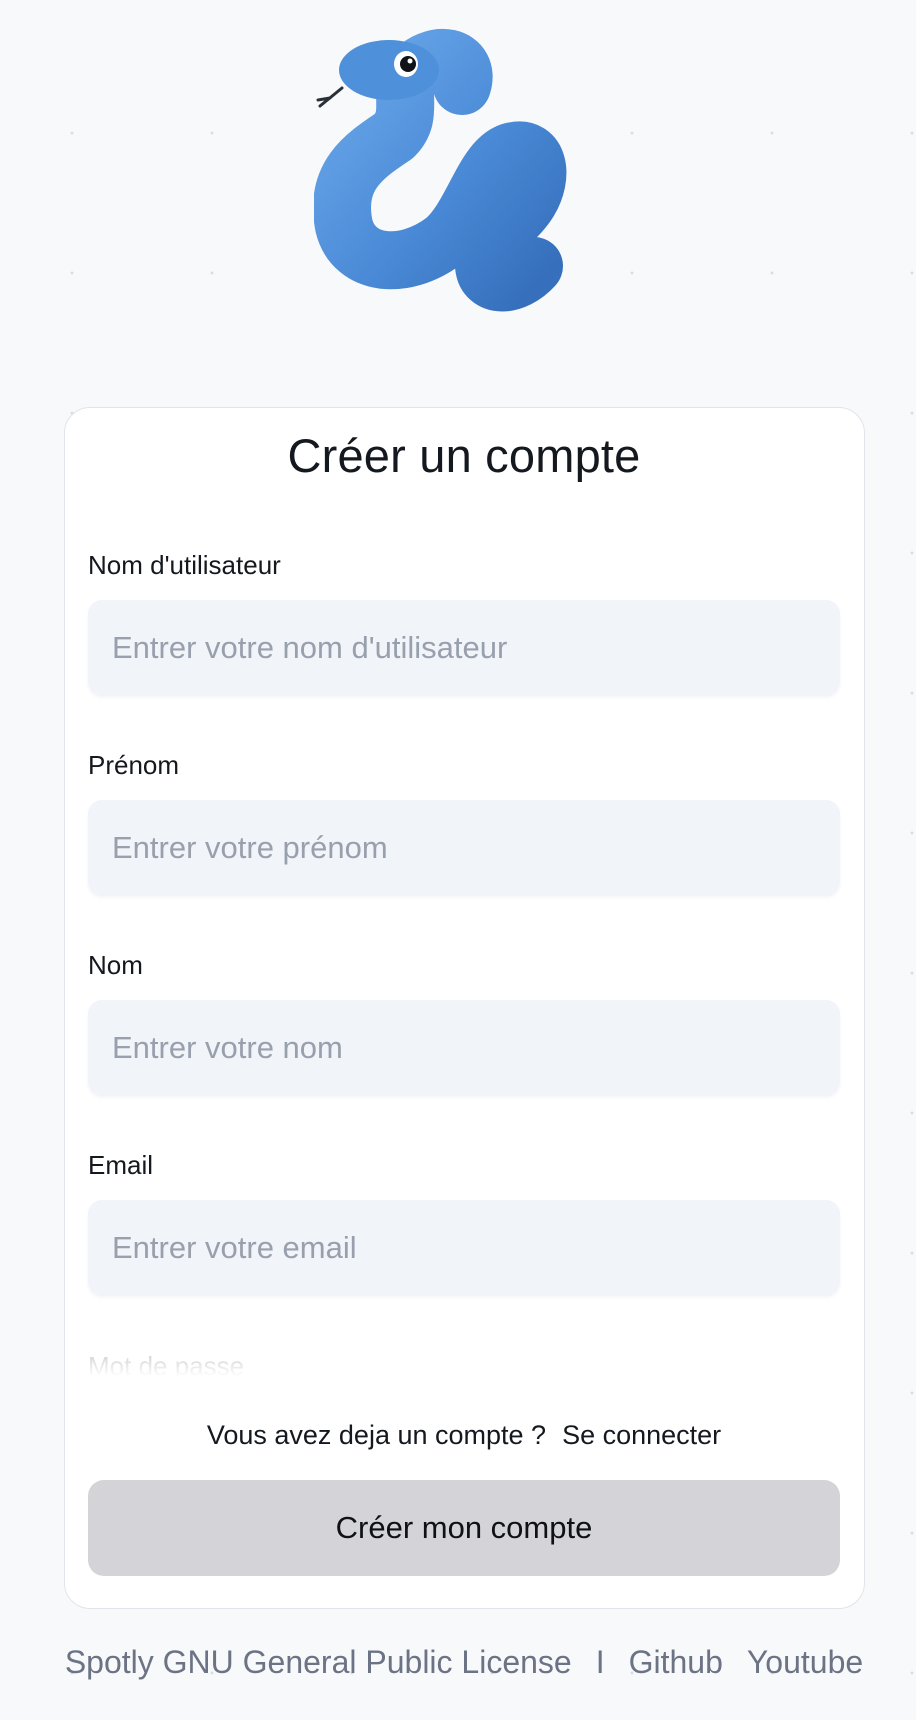  I want to click on footer-separator: I, so click(600, 1662).